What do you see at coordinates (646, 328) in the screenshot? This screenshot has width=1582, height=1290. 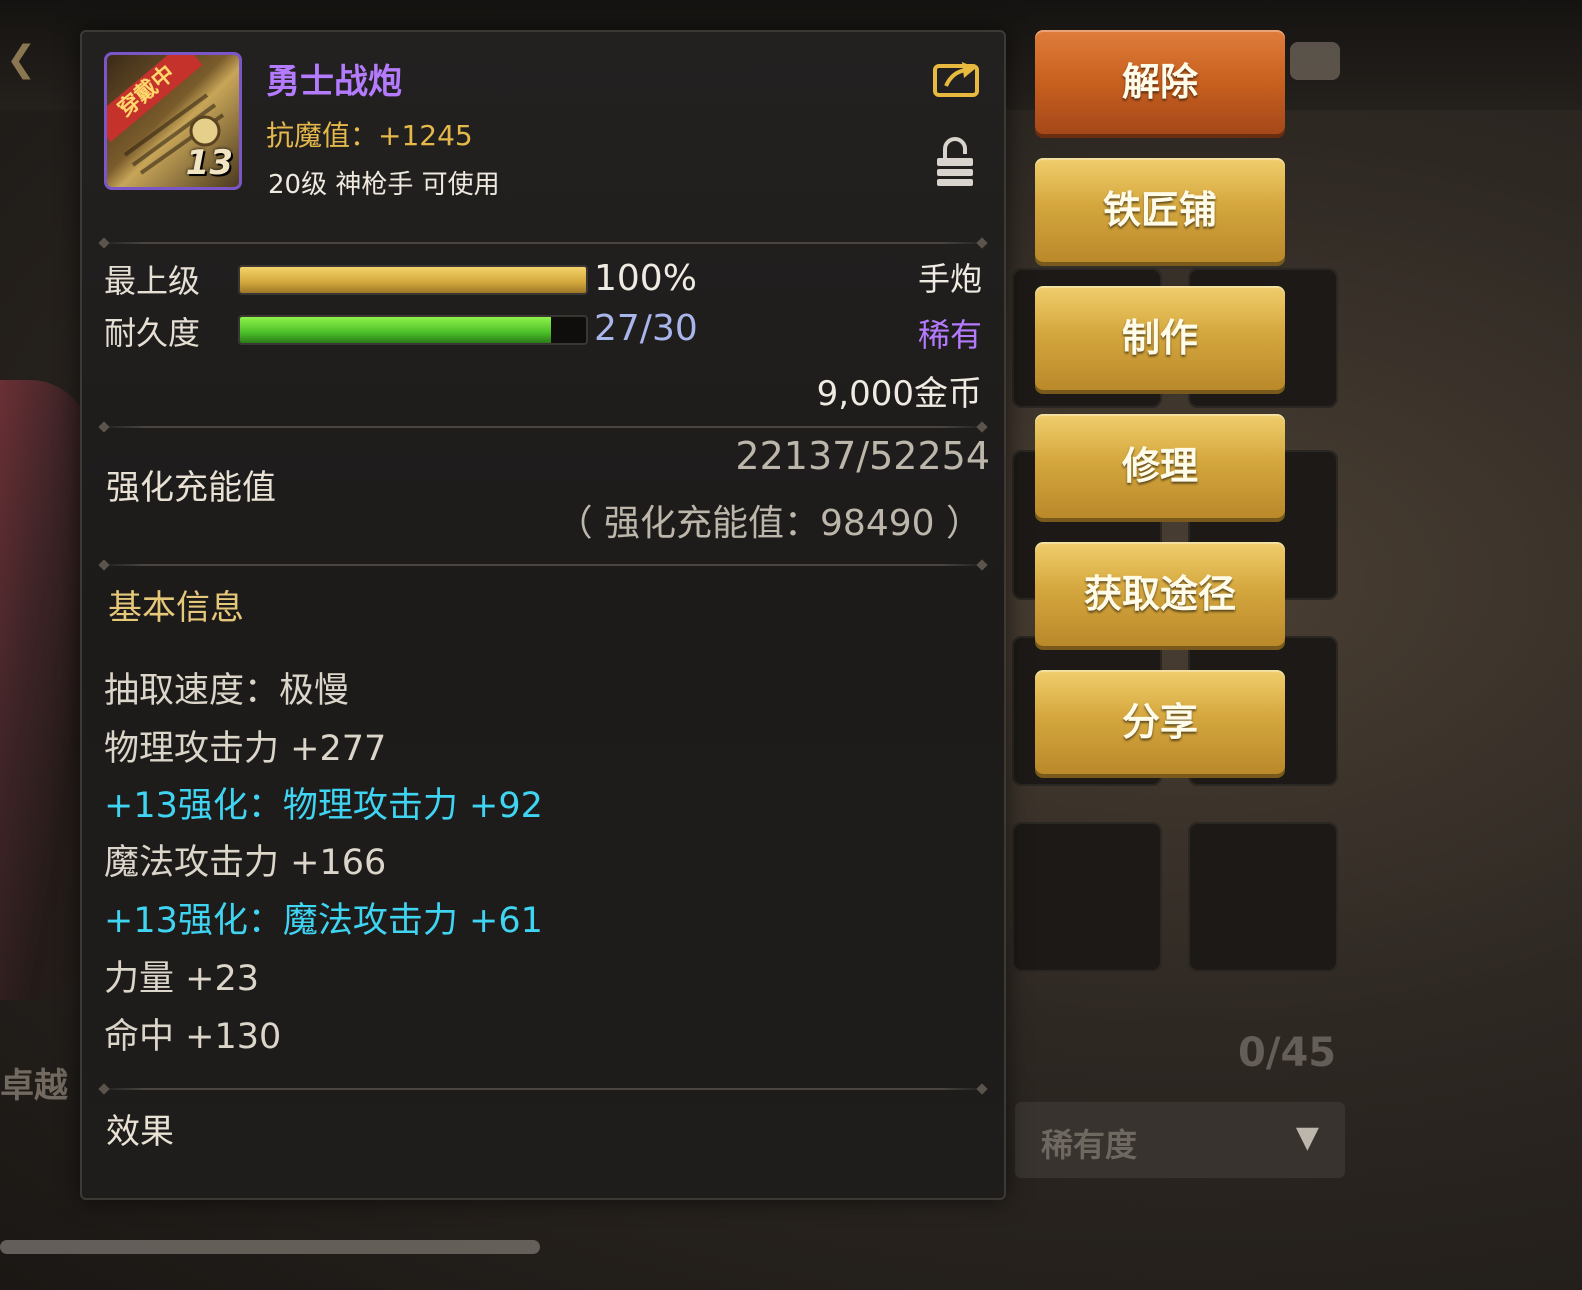 I see `durability-value: 27/30` at bounding box center [646, 328].